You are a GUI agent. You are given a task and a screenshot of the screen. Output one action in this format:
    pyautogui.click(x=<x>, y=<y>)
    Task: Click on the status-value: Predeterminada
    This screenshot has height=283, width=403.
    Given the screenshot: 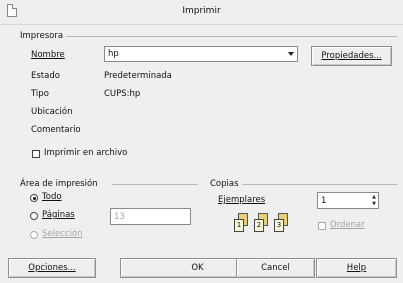 What is the action you would take?
    pyautogui.click(x=138, y=76)
    